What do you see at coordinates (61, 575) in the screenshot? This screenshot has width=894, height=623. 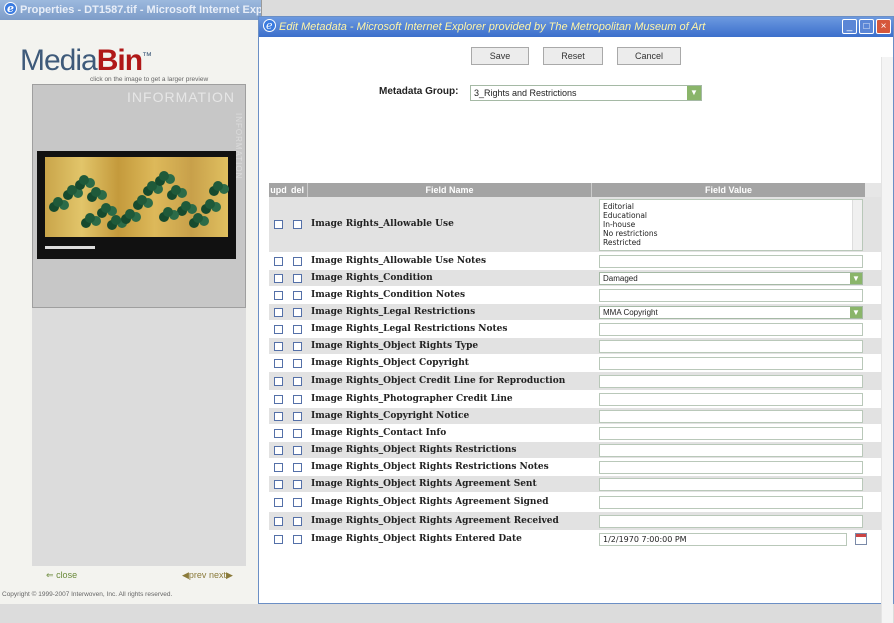 I see `close-link: ⇐ close` at bounding box center [61, 575].